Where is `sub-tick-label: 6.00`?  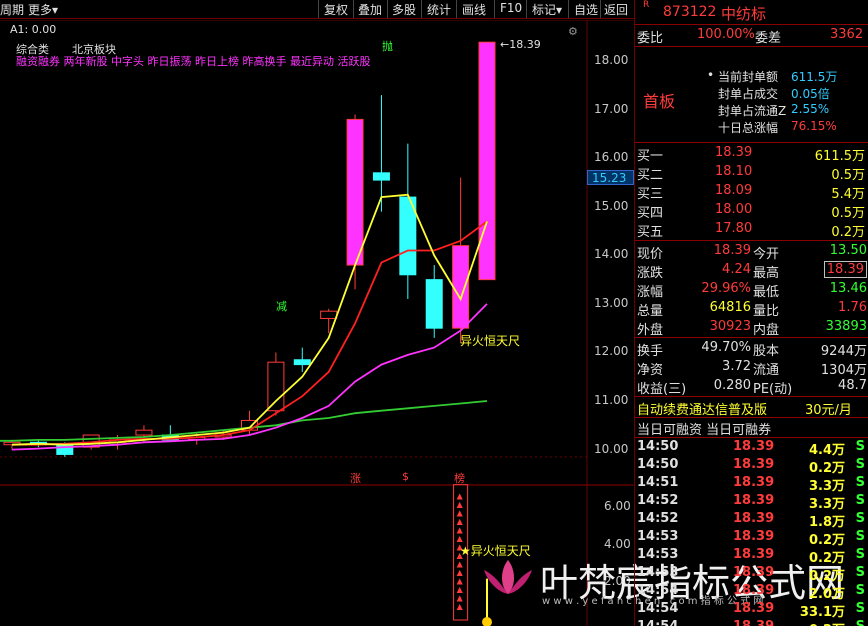 sub-tick-label: 6.00 is located at coordinates (617, 506).